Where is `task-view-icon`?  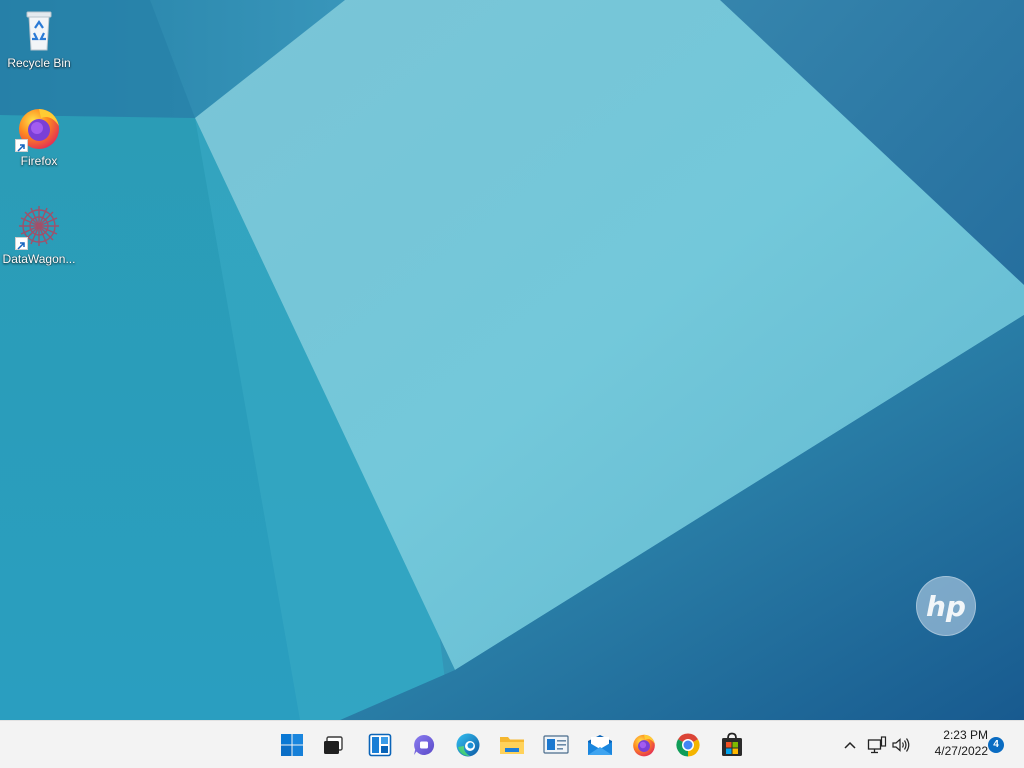
task-view-icon is located at coordinates (333, 745).